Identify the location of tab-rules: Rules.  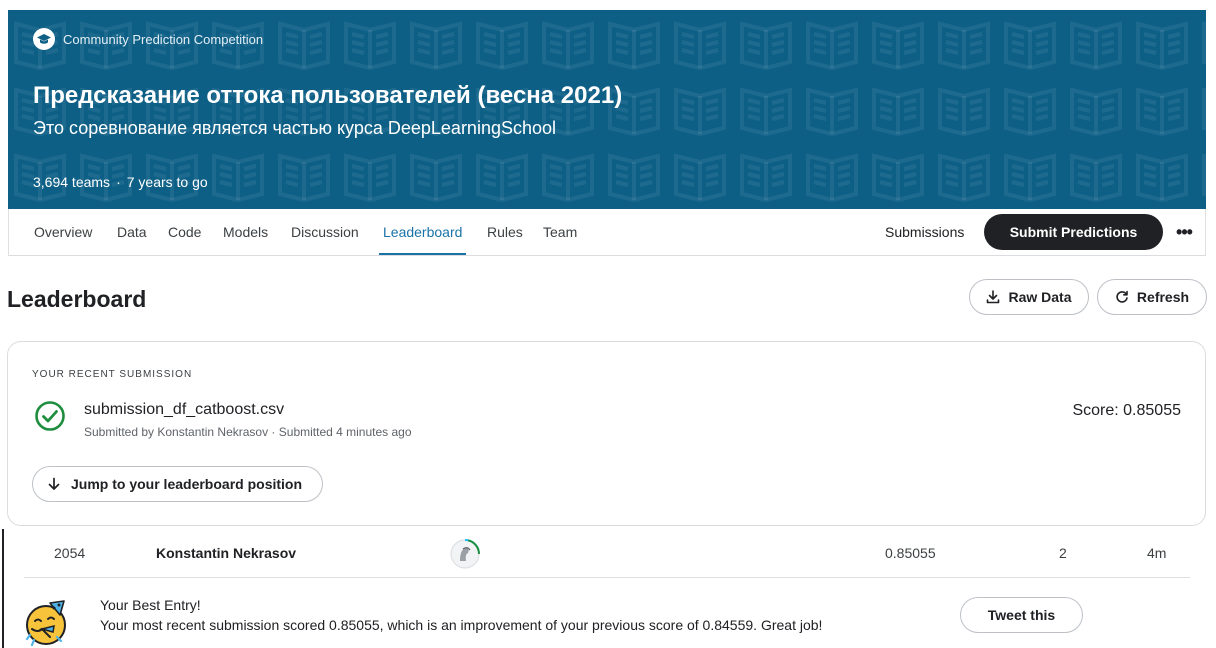
(505, 232).